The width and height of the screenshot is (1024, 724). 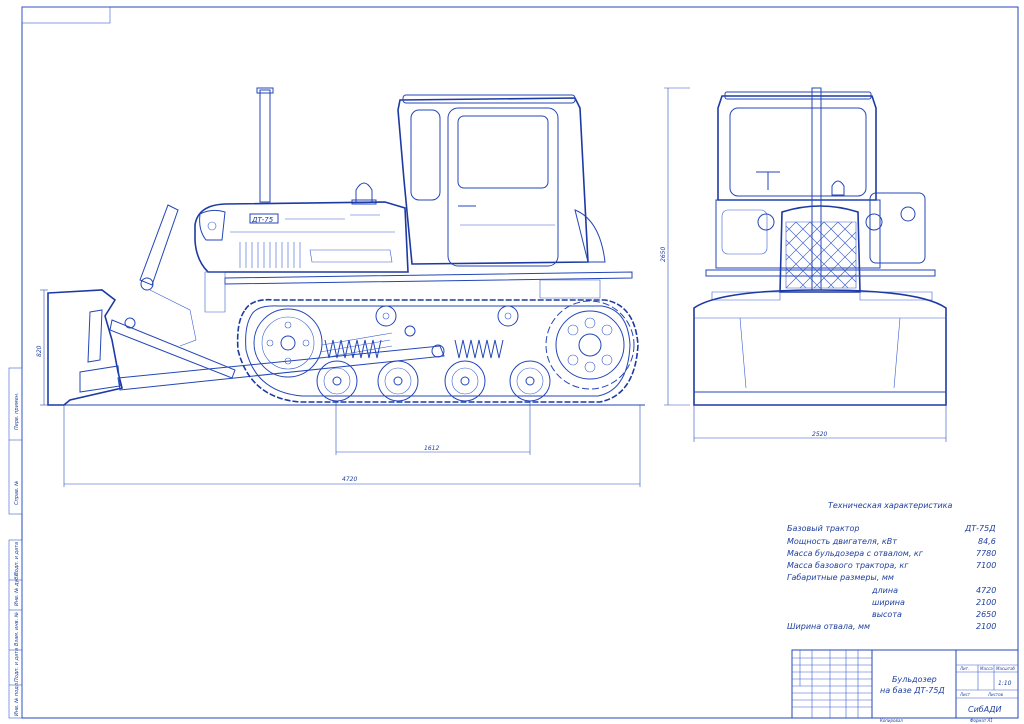 I want to click on dimension-overall-length: 4720, so click(x=352, y=446).